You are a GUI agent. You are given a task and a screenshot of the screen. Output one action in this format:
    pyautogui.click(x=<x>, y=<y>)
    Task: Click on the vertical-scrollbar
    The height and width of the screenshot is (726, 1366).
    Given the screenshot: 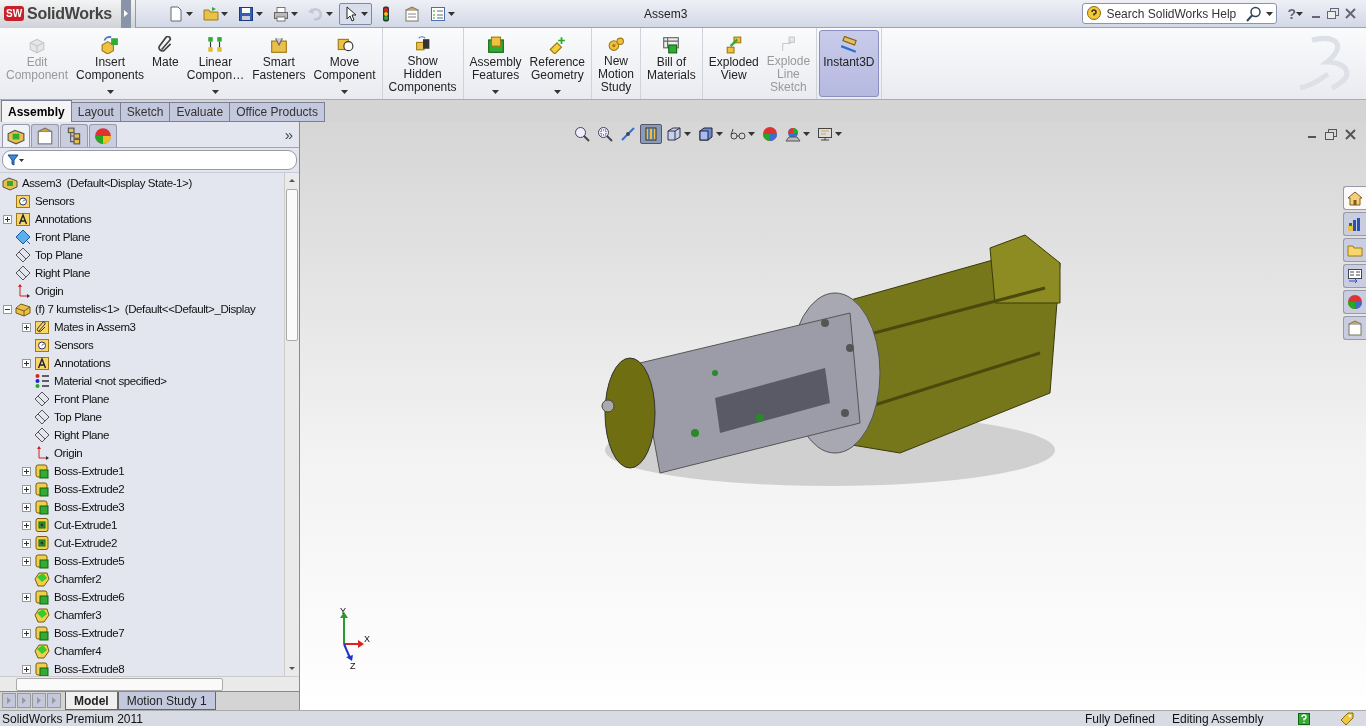 What is the action you would take?
    pyautogui.click(x=291, y=424)
    